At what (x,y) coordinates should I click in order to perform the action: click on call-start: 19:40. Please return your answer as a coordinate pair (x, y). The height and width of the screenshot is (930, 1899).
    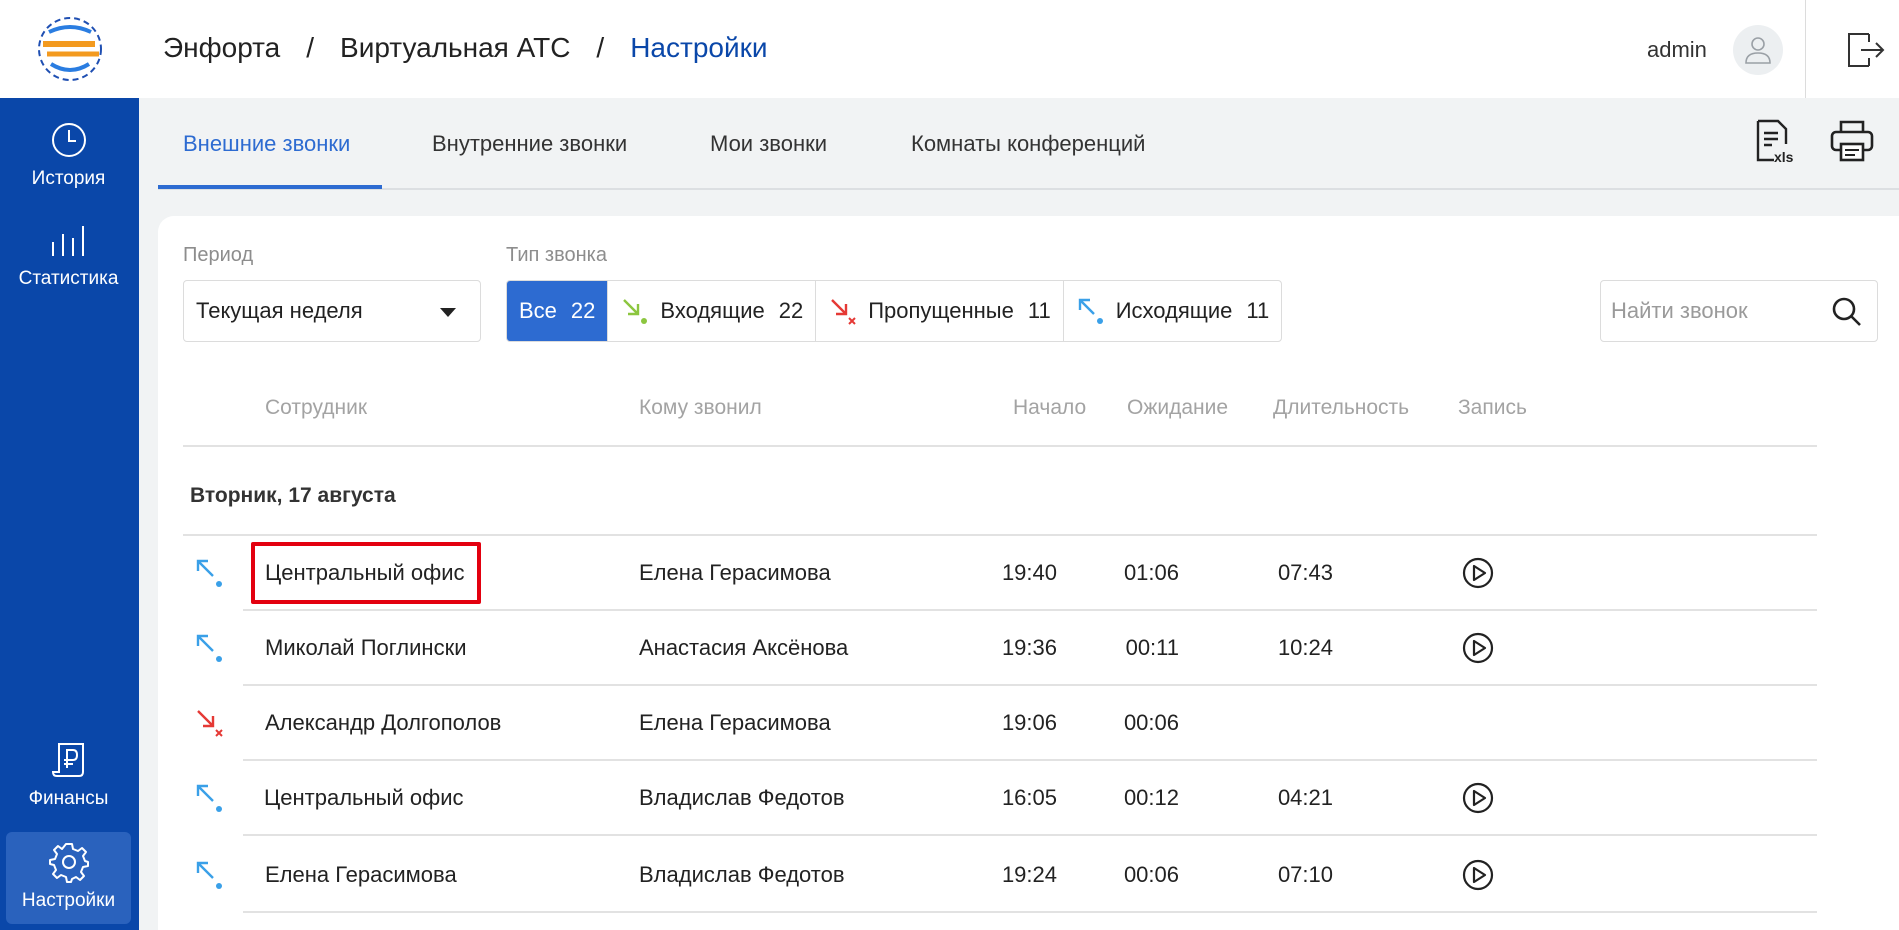
    Looking at the image, I should click on (1029, 572).